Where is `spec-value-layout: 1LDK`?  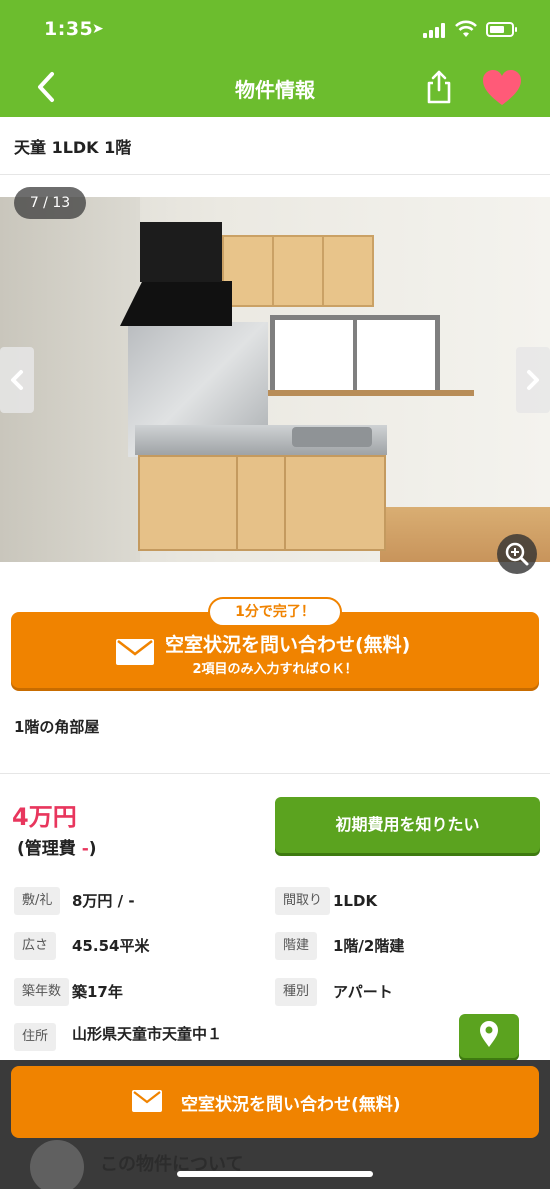
spec-value-layout: 1LDK is located at coordinates (355, 901).